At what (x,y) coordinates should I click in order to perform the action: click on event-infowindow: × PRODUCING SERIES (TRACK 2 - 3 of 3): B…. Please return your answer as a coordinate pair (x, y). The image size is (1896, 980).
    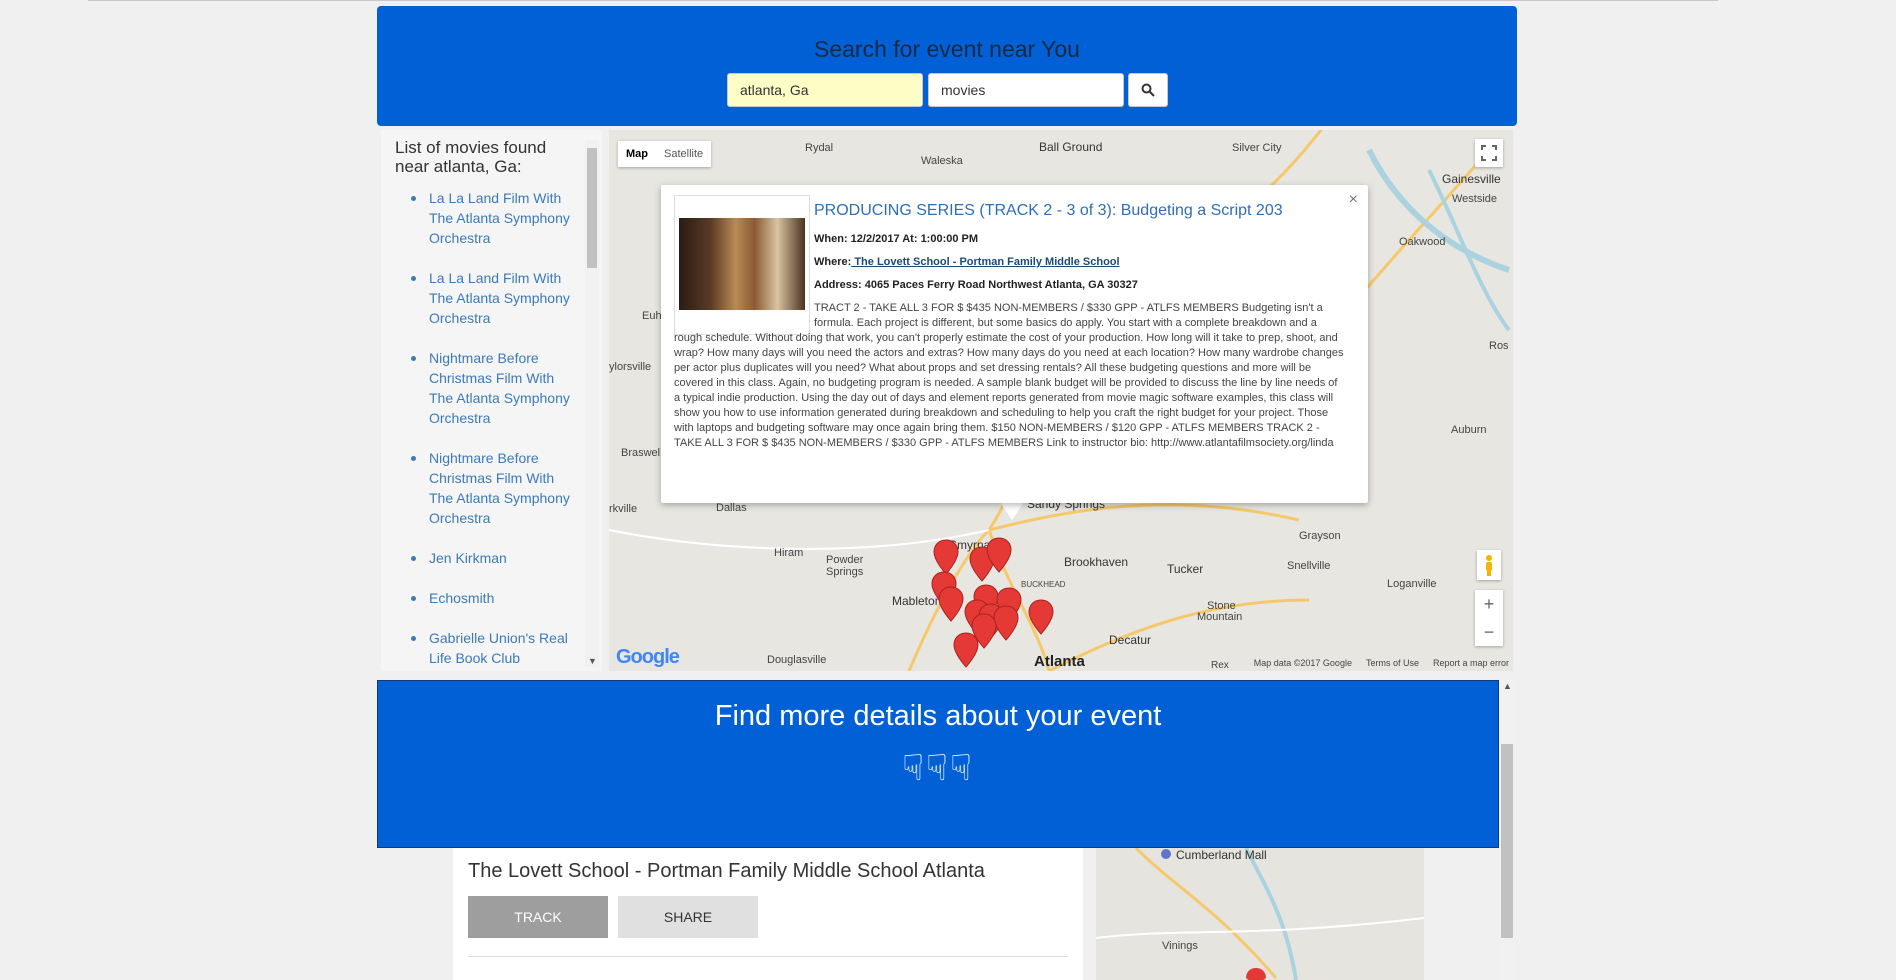
    Looking at the image, I should click on (1014, 344).